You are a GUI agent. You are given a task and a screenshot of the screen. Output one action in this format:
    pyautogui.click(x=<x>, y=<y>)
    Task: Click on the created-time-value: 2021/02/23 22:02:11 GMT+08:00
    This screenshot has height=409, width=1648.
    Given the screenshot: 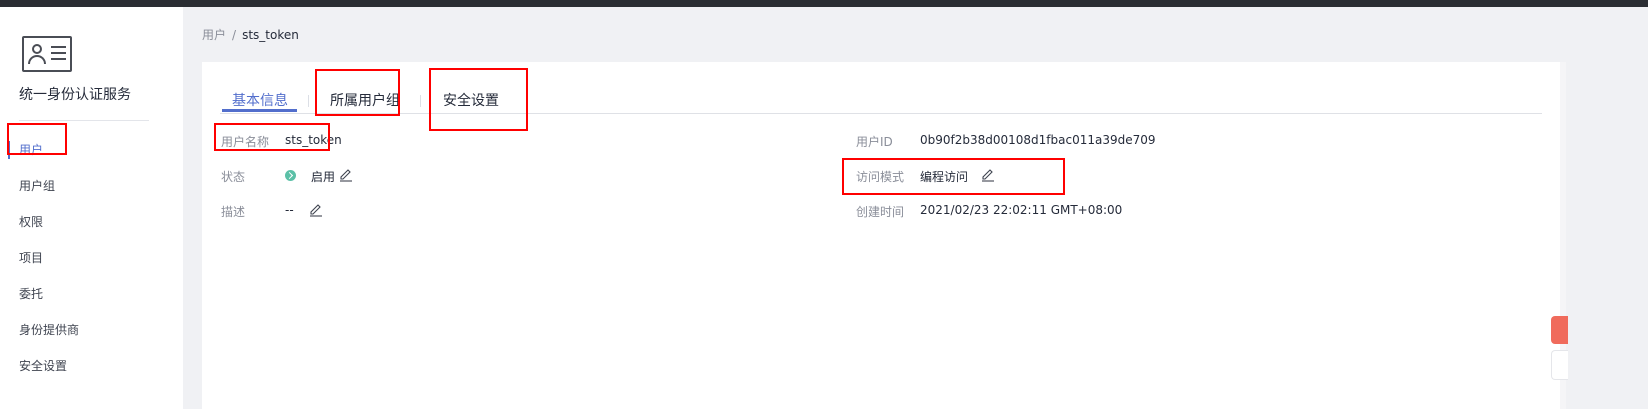 What is the action you would take?
    pyautogui.click(x=1021, y=210)
    